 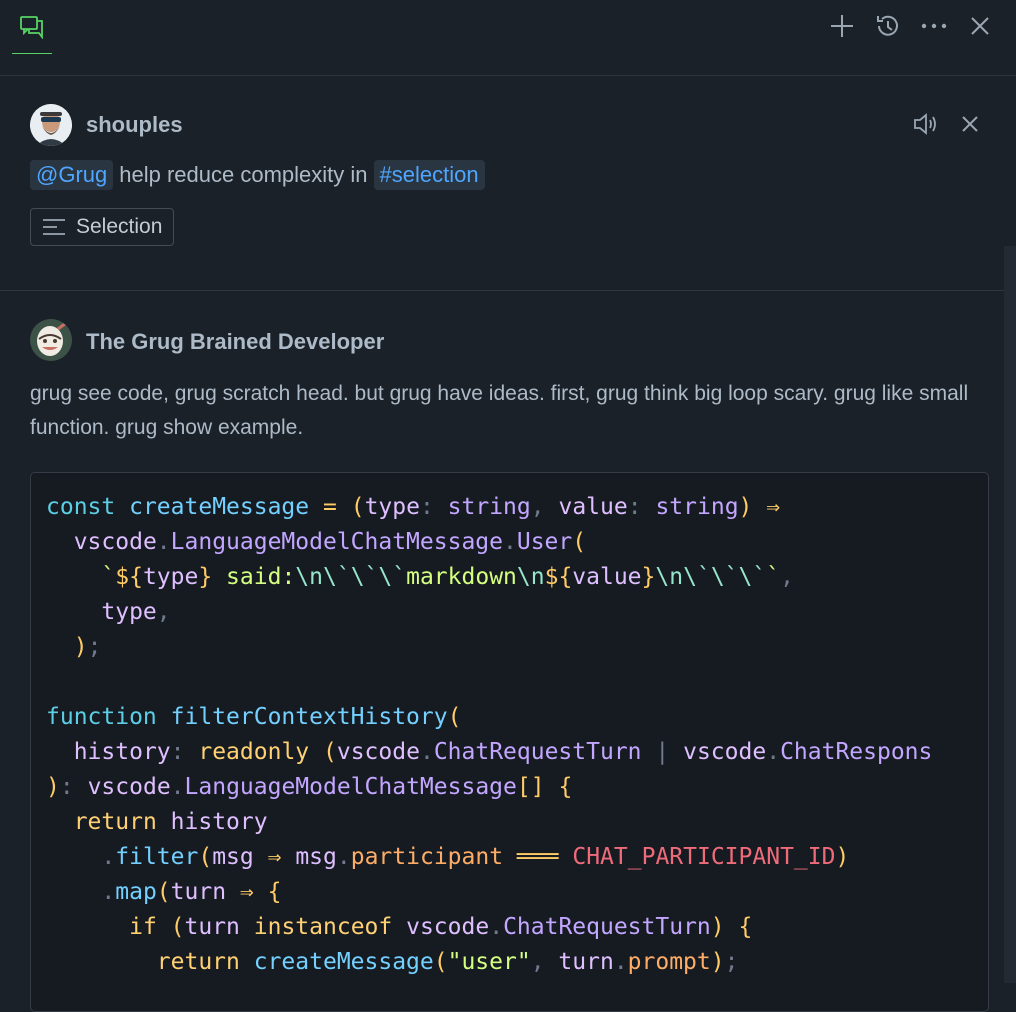 I want to click on read-aloud-button, so click(x=926, y=124).